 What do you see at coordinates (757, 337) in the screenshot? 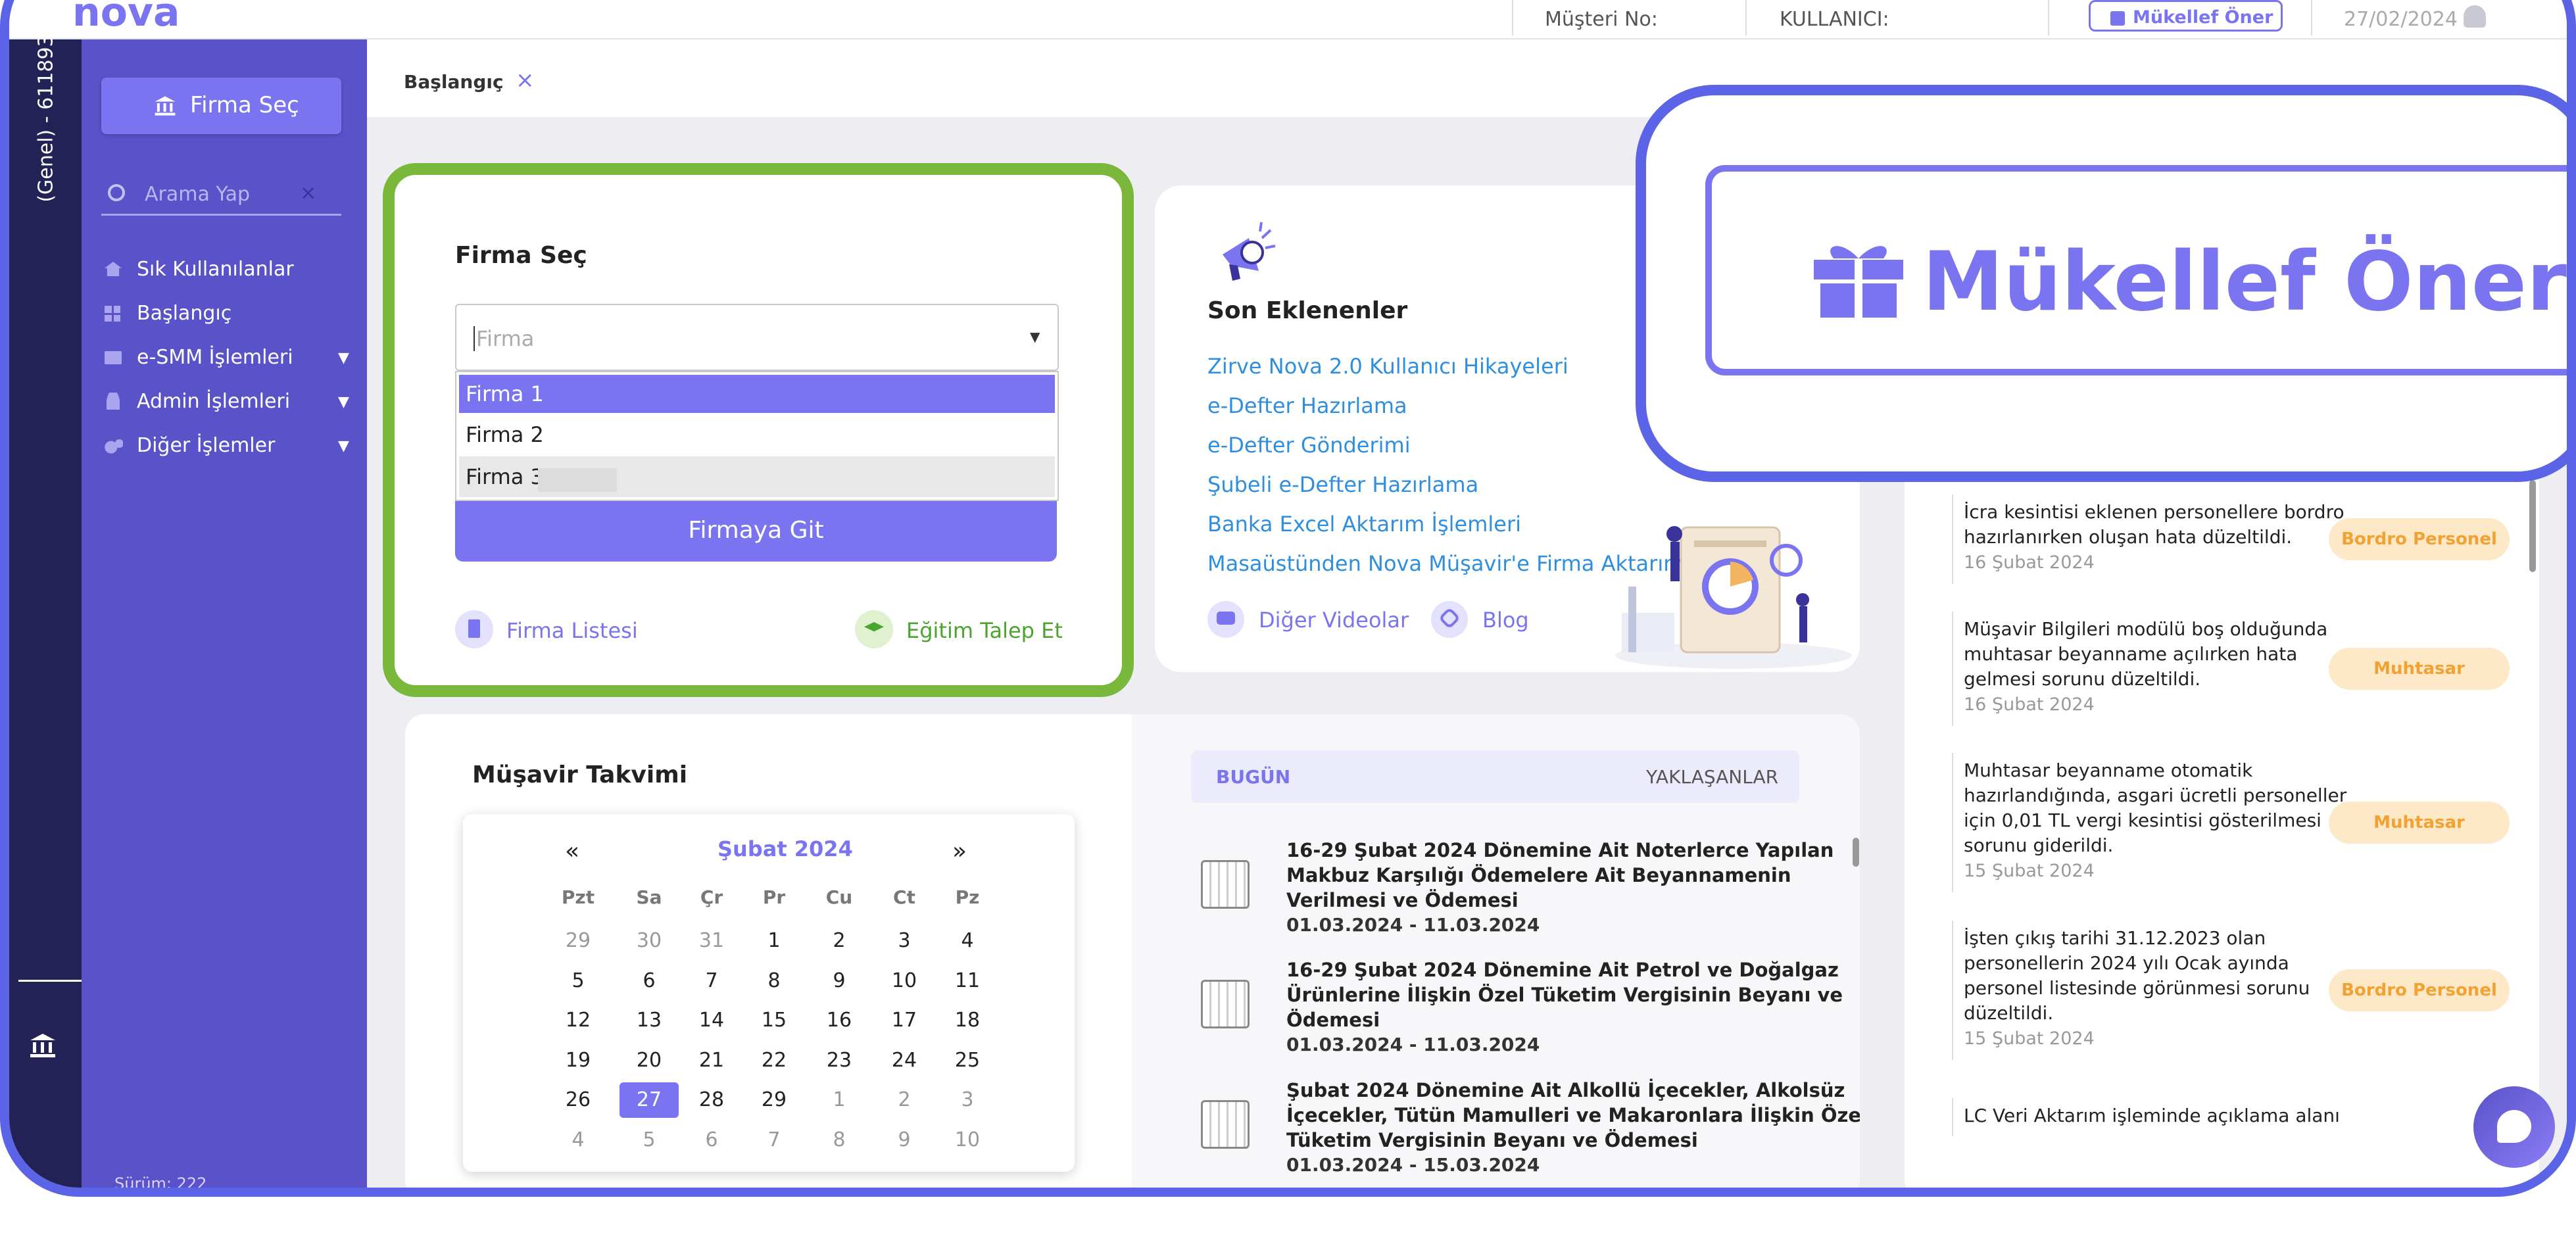
I see `firma-select: Firma ▼` at bounding box center [757, 337].